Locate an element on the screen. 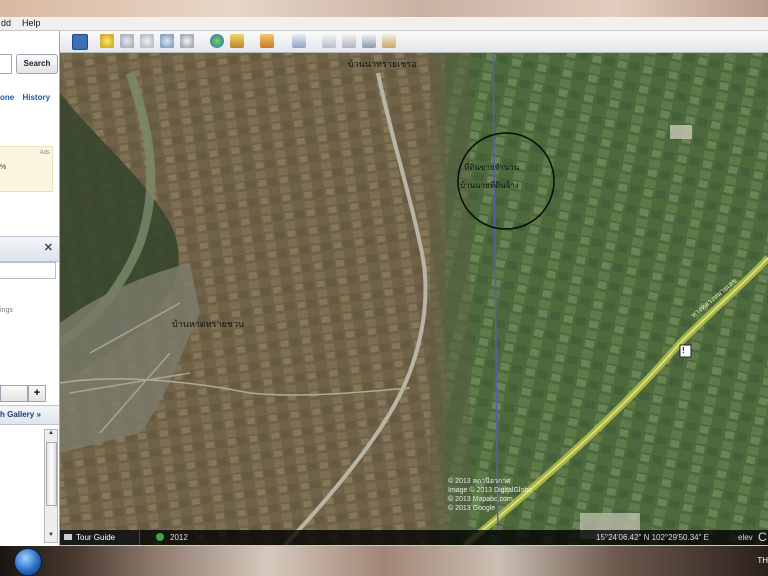  tab-directions: one is located at coordinates (7, 97).